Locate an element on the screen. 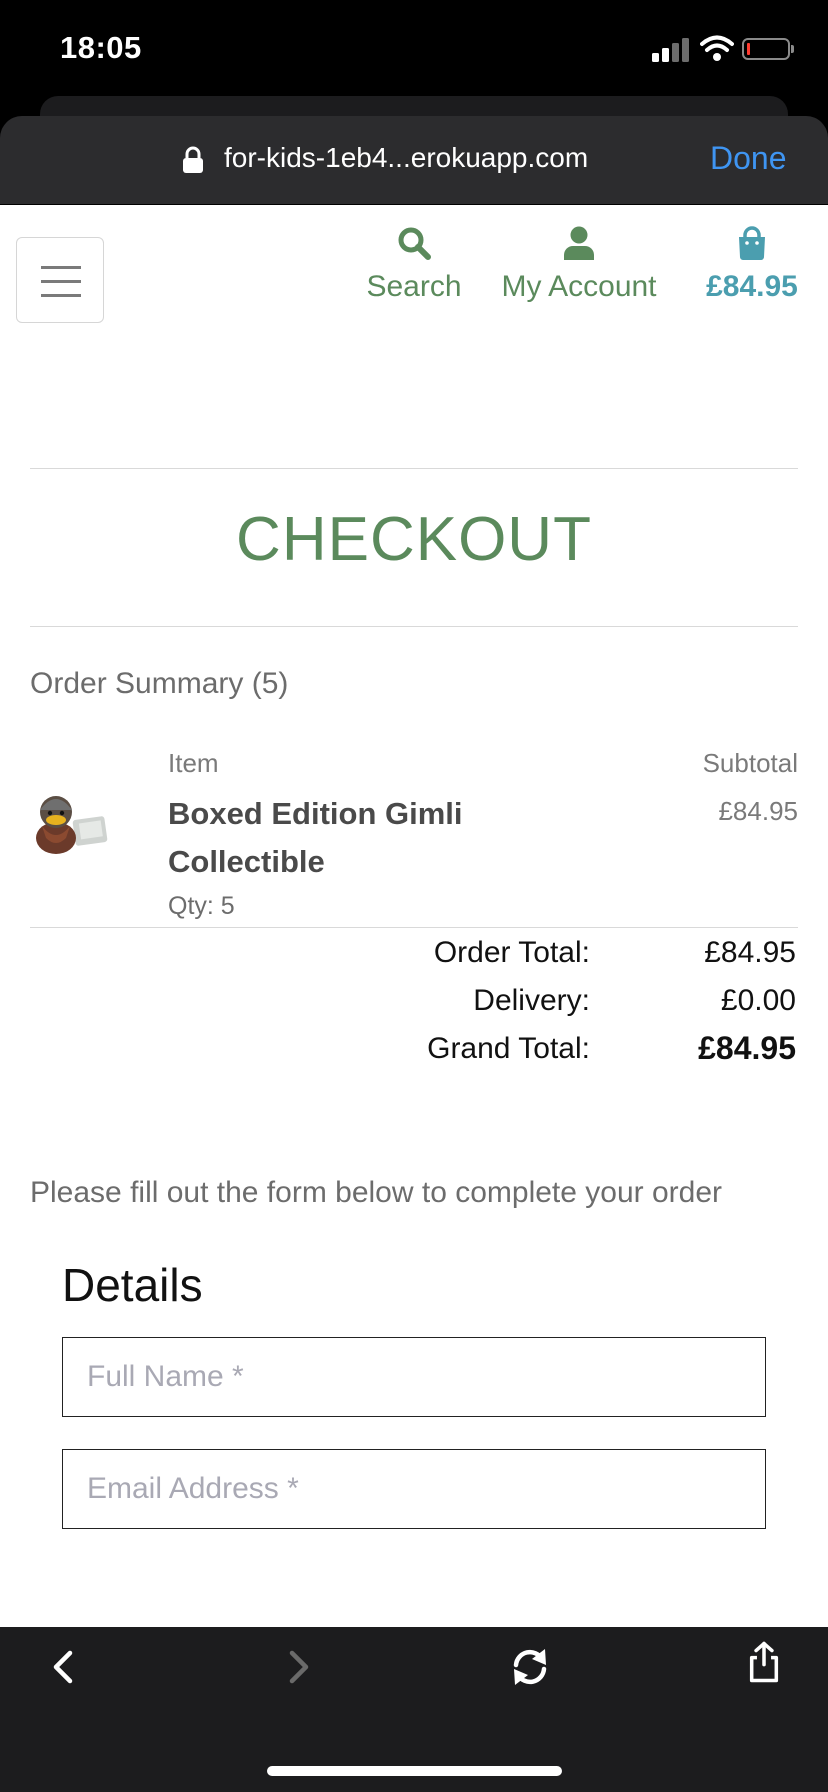 The image size is (828, 1792). grand-total-label: Grand Total: is located at coordinates (508, 1048).